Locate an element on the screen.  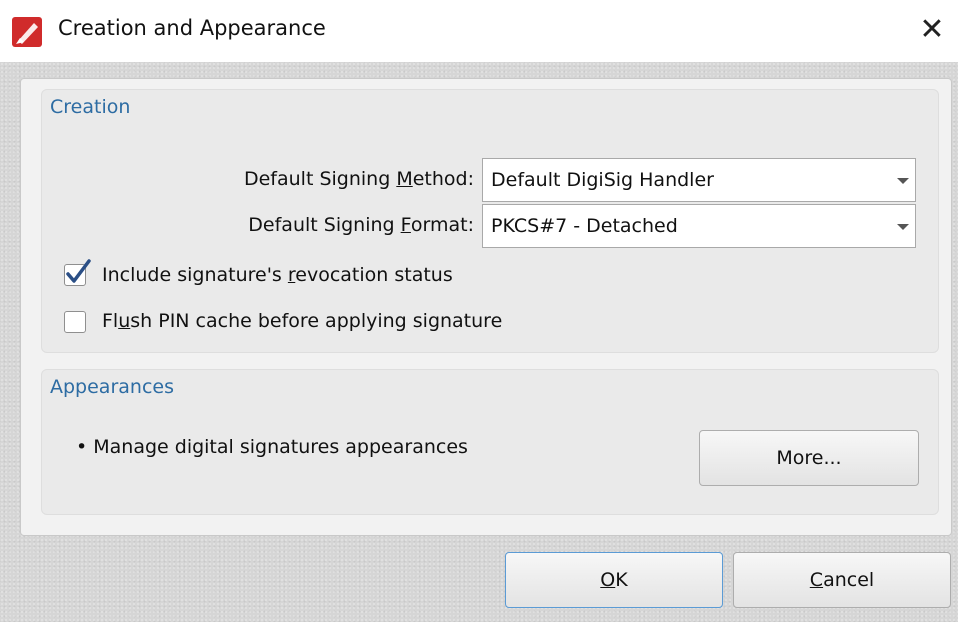
signing-format-select: PKCS#7 - Detached is located at coordinates (699, 226).